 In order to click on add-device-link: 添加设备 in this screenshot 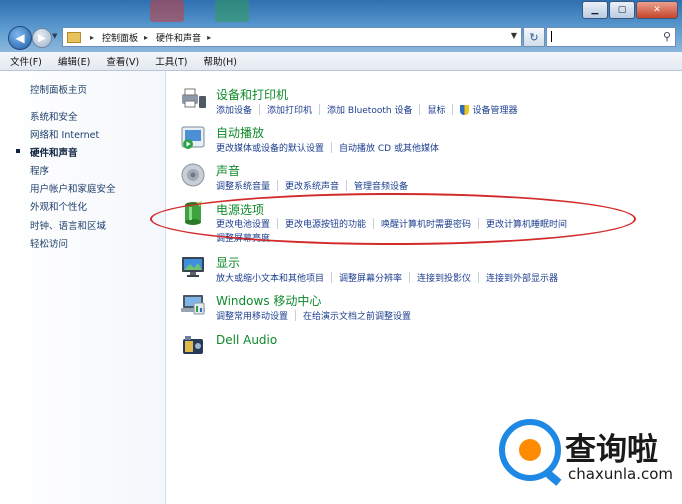, I will do `click(234, 109)`.